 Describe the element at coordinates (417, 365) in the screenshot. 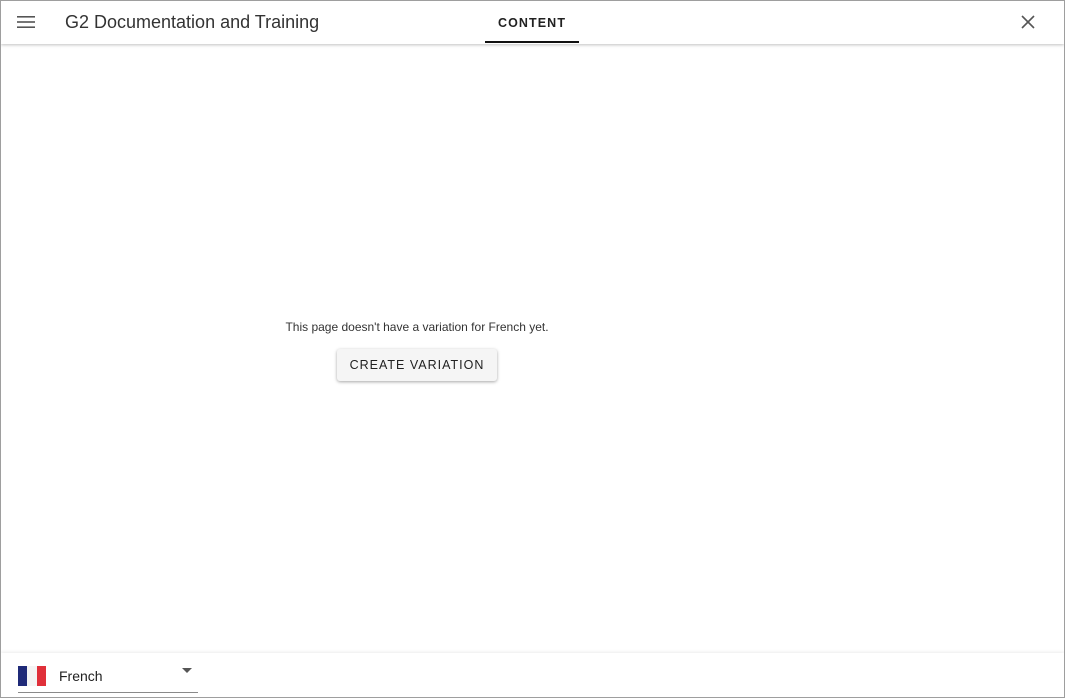

I see `create-variation-button: CREATE VARIATION` at that location.